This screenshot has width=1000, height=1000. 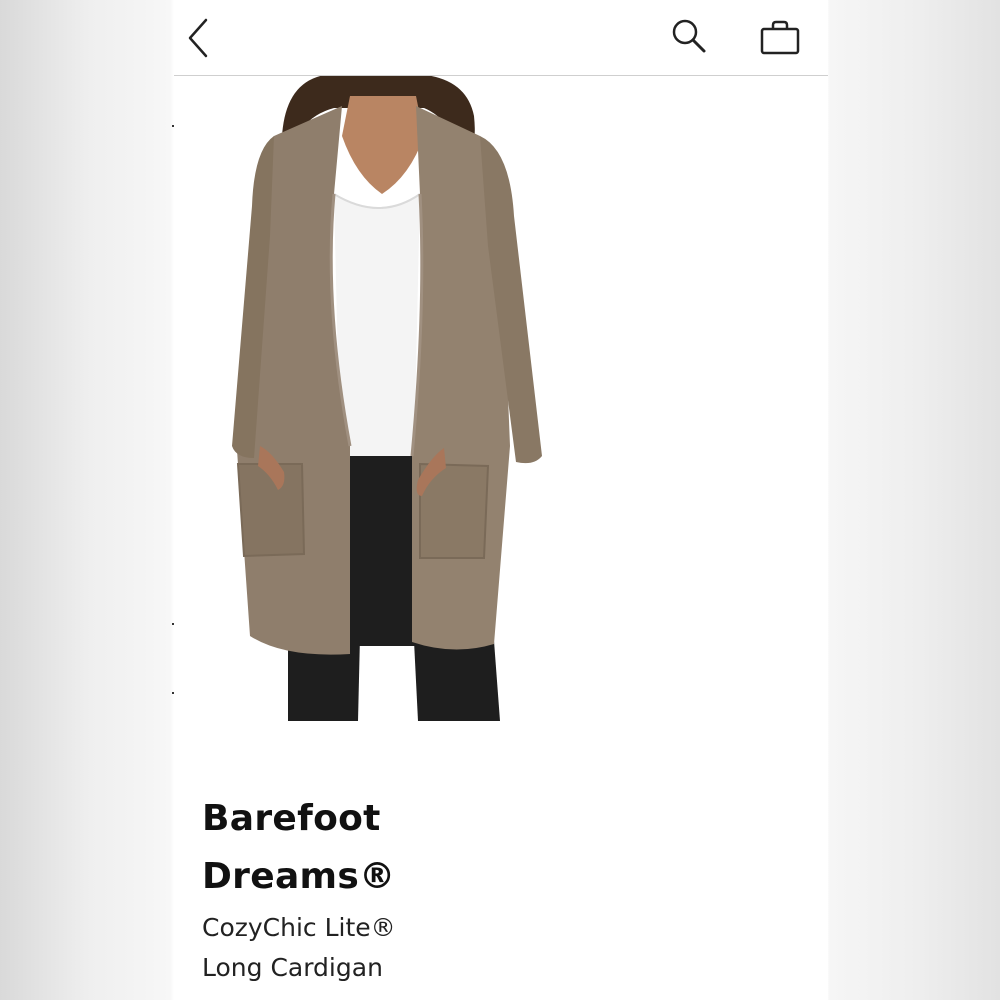 What do you see at coordinates (502, 848) in the screenshot?
I see `brand-name: Barefoot Dreams®` at bounding box center [502, 848].